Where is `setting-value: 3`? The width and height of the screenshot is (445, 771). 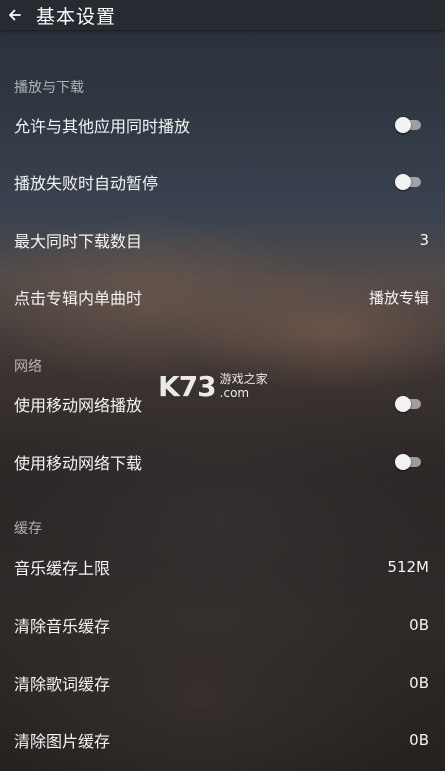 setting-value: 3 is located at coordinates (424, 240).